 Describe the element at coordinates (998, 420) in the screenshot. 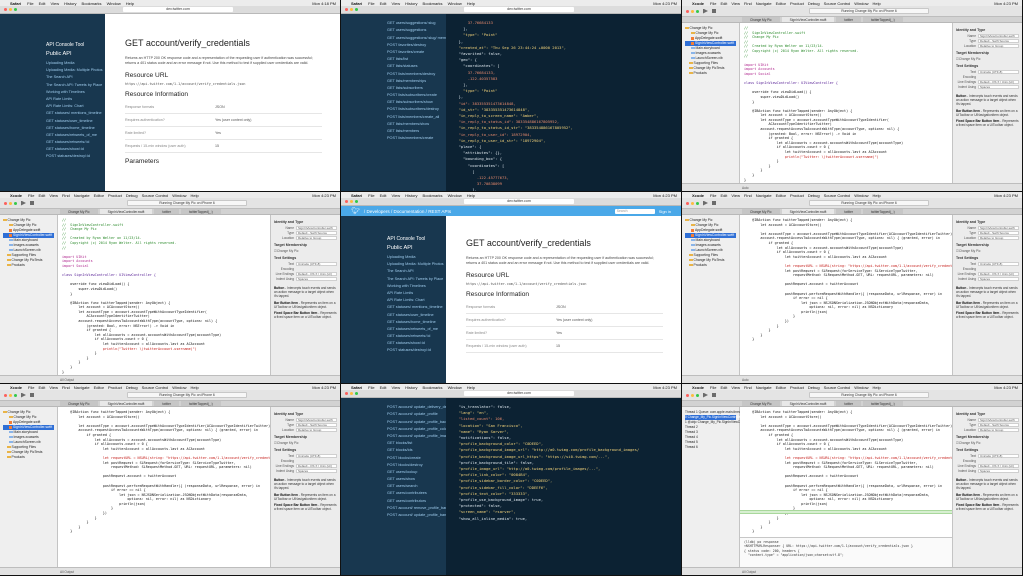

I see `field-value: SignInViewController.swift` at that location.